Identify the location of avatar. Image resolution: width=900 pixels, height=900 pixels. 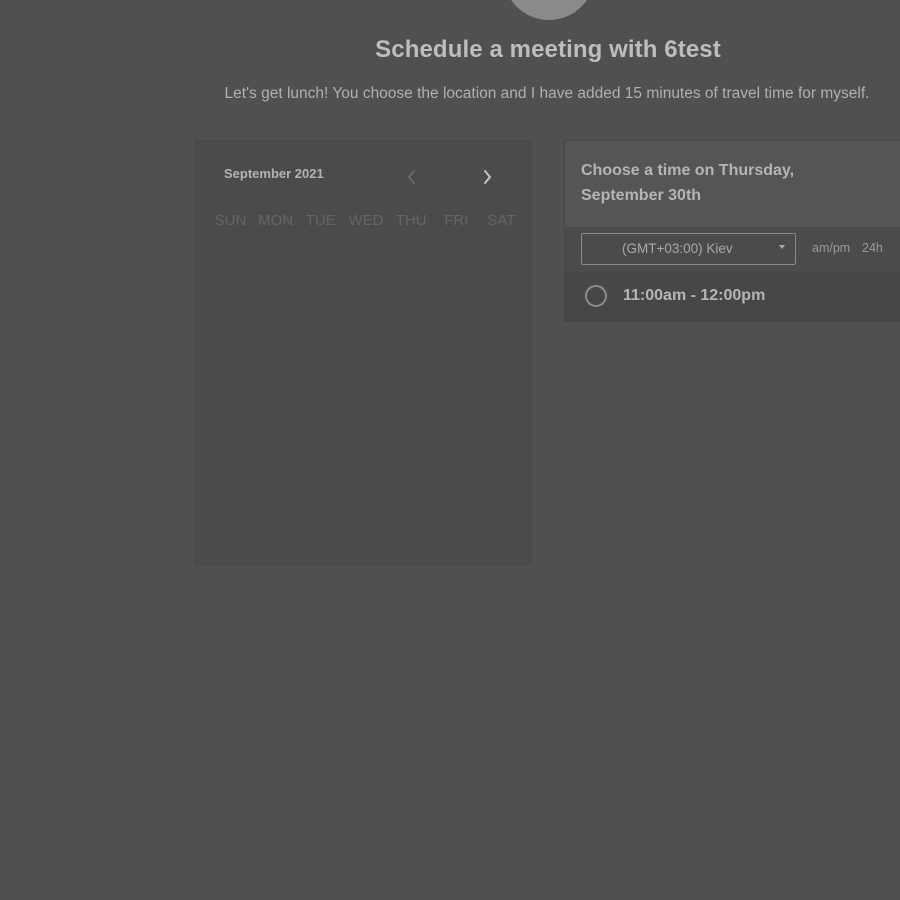
(549, 10).